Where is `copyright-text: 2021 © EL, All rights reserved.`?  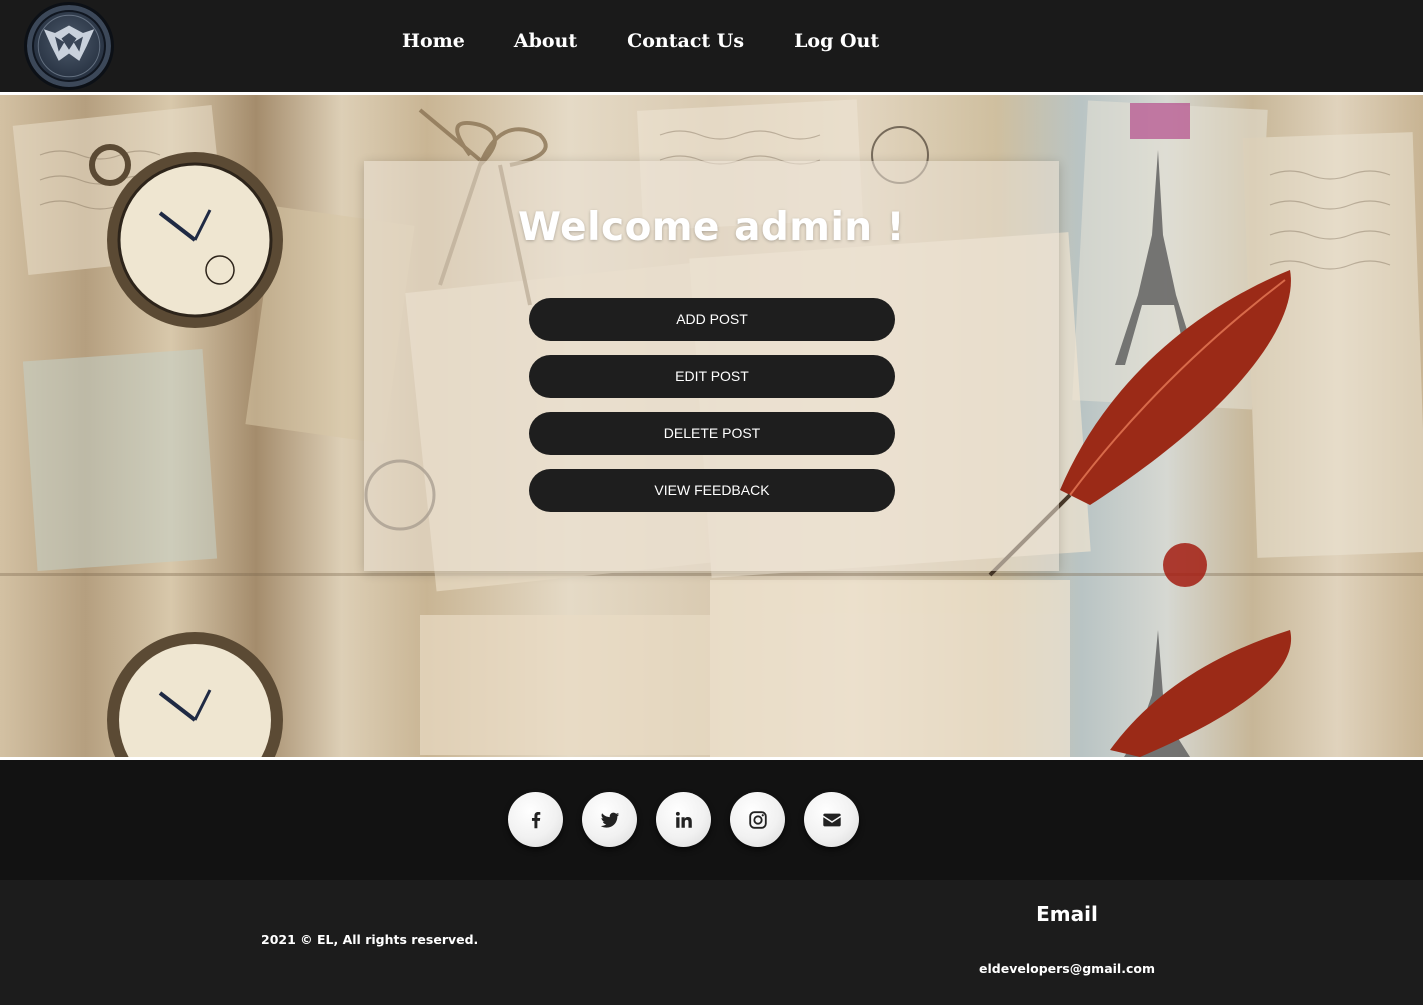 copyright-text: 2021 © EL, All rights reserved. is located at coordinates (370, 939).